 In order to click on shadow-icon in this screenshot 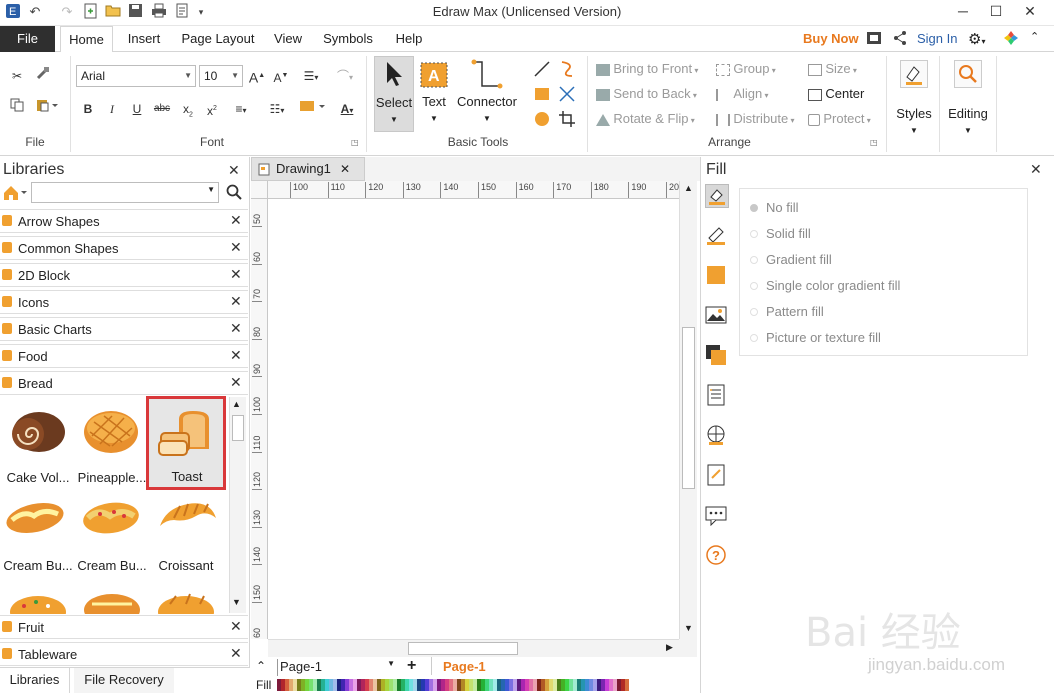, I will do `click(717, 276)`.